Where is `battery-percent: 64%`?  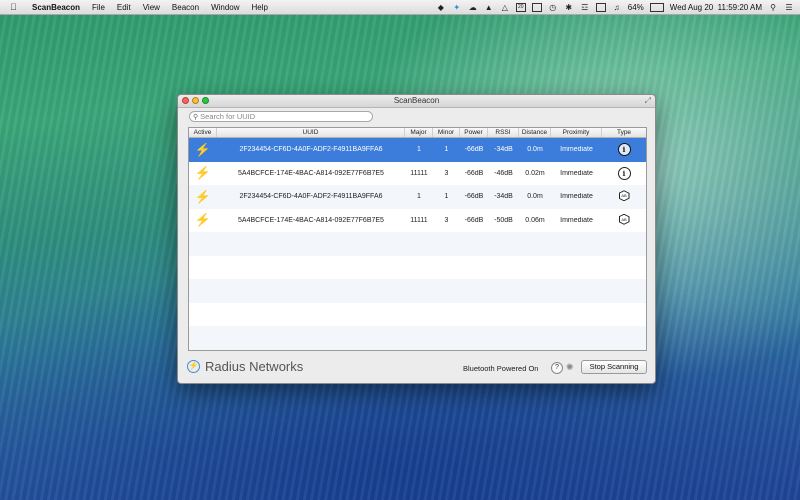 battery-percent: 64% is located at coordinates (636, 7).